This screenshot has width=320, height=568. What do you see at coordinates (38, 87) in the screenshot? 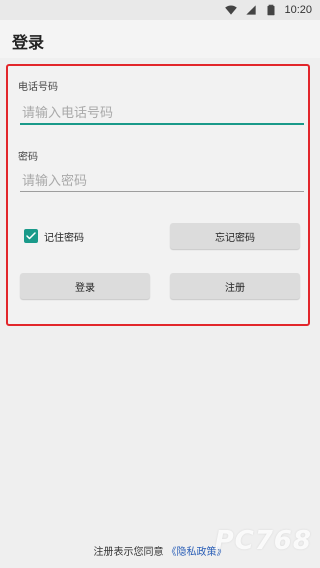
I see `phone-label: 电话号码` at bounding box center [38, 87].